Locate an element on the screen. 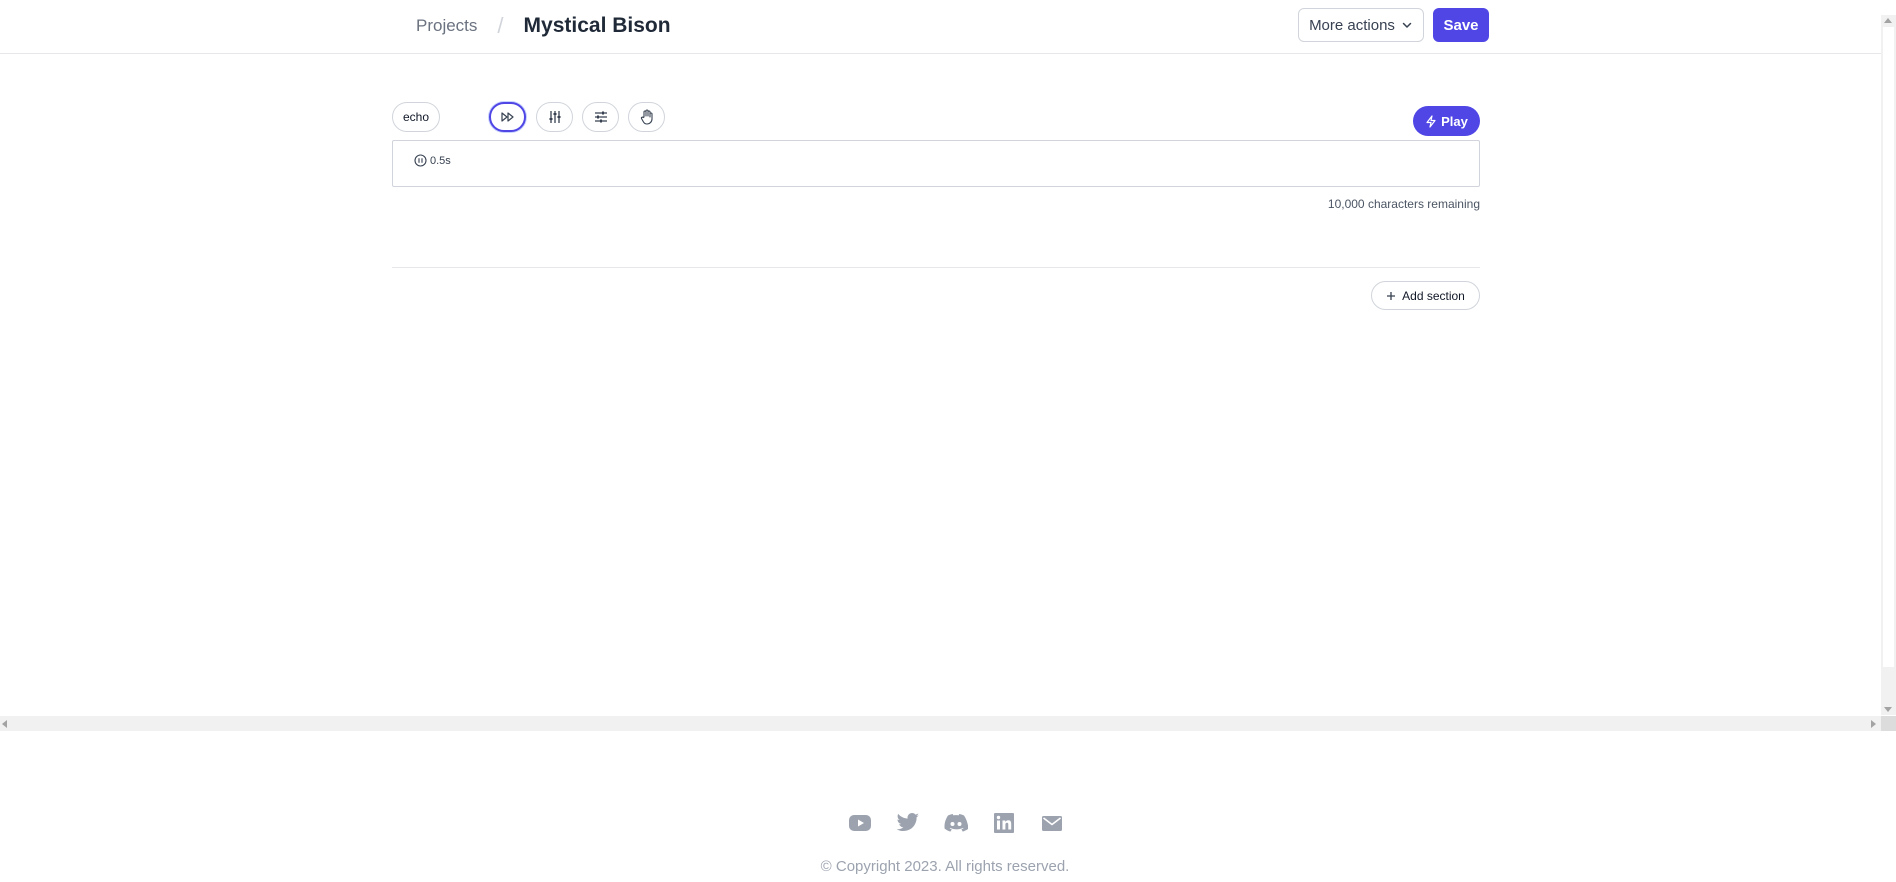 This screenshot has height=882, width=1896. scroll-down-icon is located at coordinates (1888, 709).